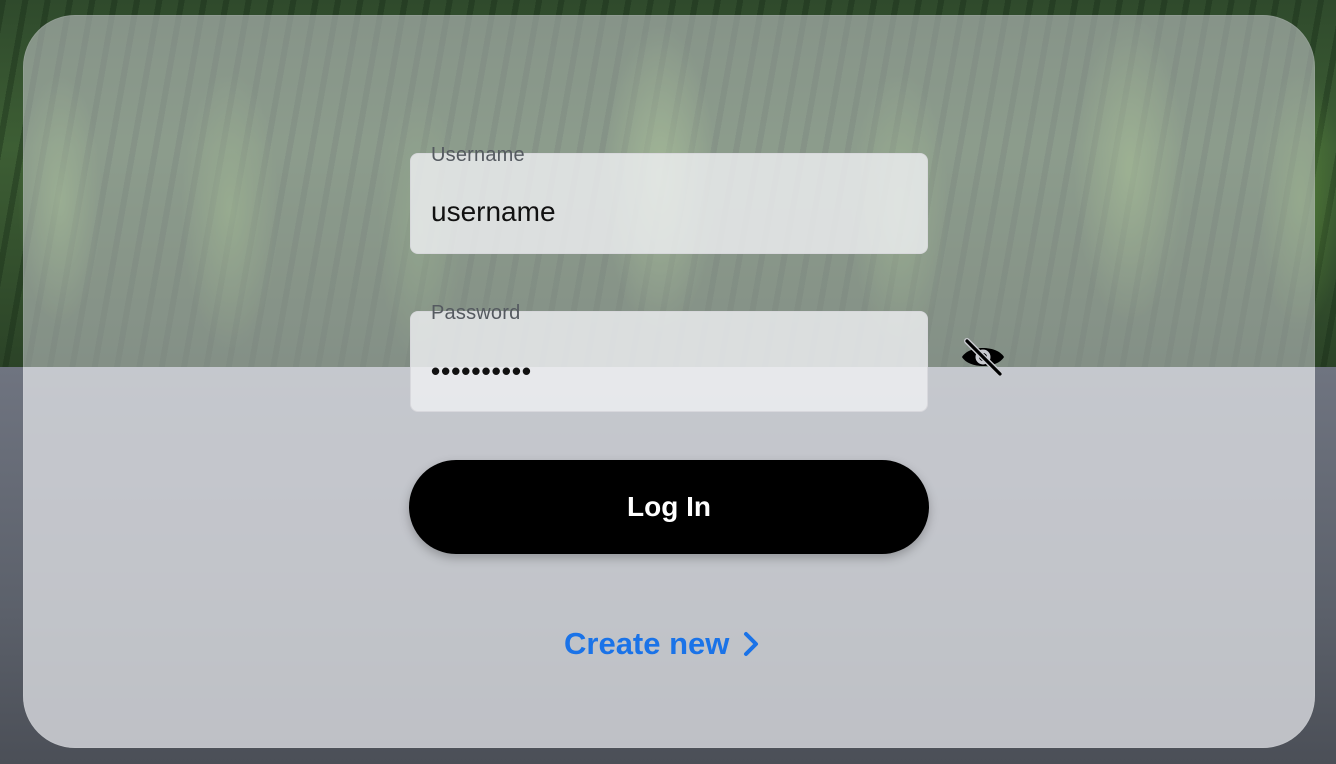  I want to click on password-field: Password ••••••••••, so click(669, 357).